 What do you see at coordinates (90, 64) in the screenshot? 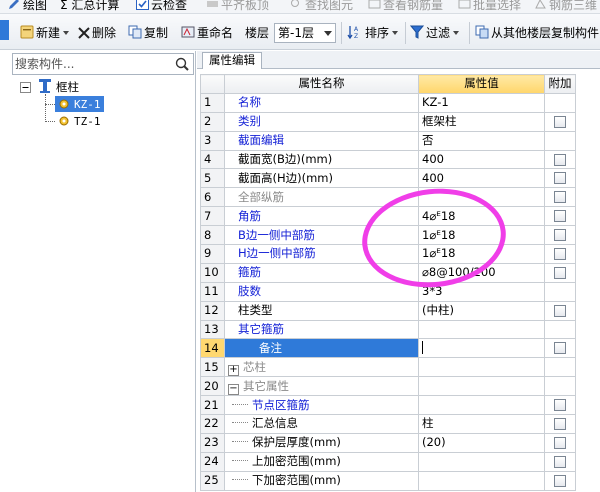
I see `search-input` at bounding box center [90, 64].